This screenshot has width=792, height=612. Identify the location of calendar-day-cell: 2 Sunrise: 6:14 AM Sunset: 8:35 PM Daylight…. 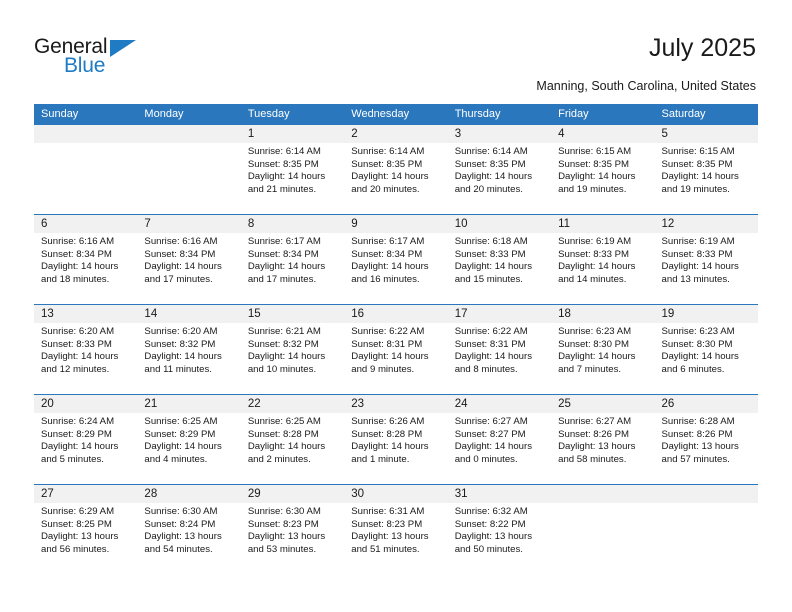
(396, 169).